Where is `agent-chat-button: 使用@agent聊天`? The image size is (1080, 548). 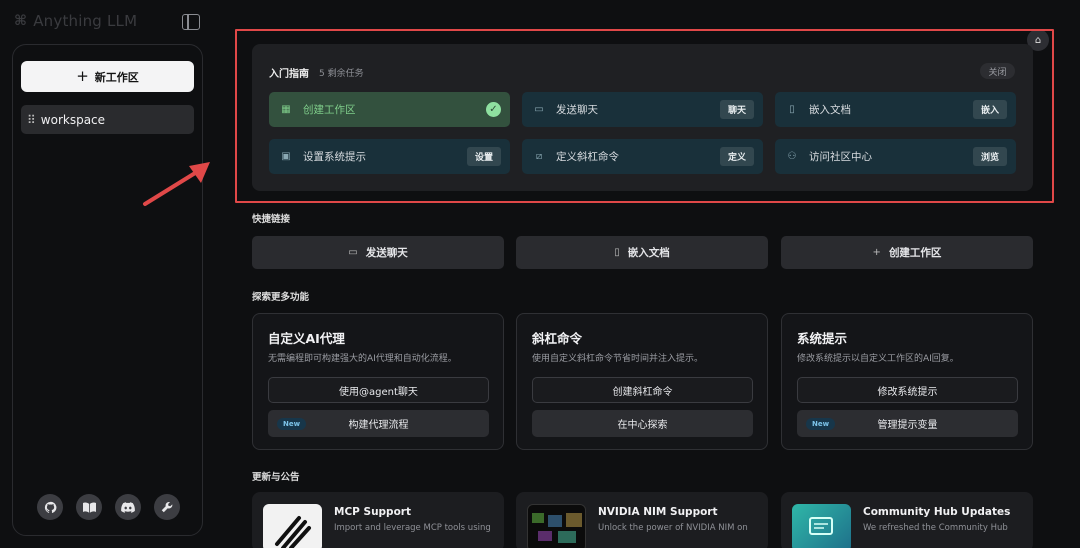 agent-chat-button: 使用@agent聊天 is located at coordinates (378, 390).